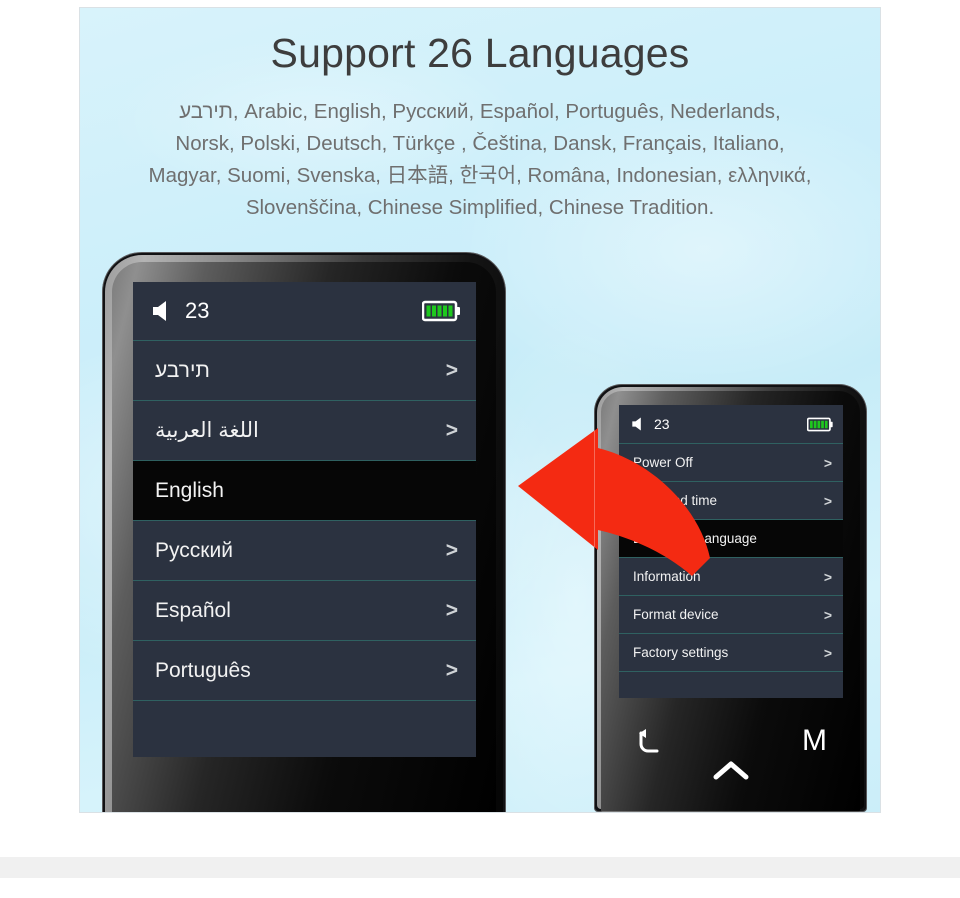  What do you see at coordinates (731, 753) in the screenshot?
I see `hardware-keypad: M` at bounding box center [731, 753].